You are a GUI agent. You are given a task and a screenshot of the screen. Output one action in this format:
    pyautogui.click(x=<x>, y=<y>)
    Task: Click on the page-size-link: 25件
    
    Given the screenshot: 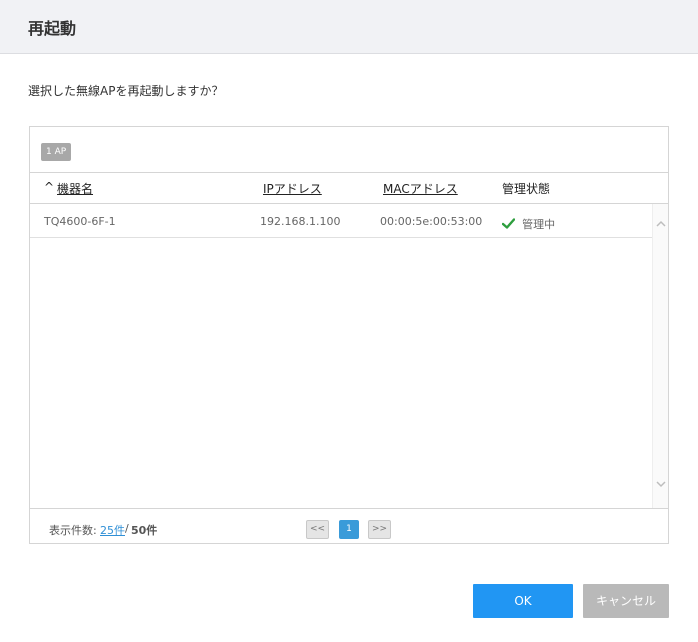 What is the action you would take?
    pyautogui.click(x=112, y=530)
    